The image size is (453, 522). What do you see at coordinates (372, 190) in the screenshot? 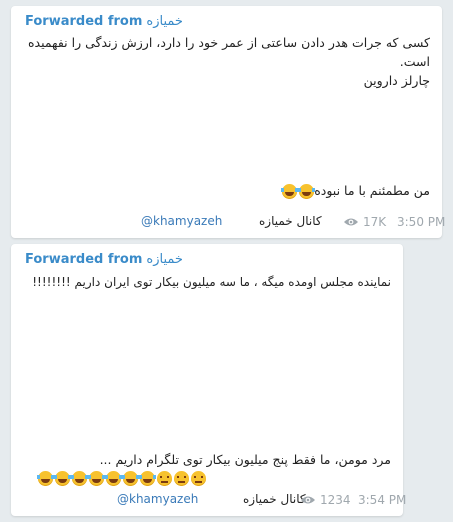
I see `message-caption: من مطمئنم با ما نبوده` at bounding box center [372, 190].